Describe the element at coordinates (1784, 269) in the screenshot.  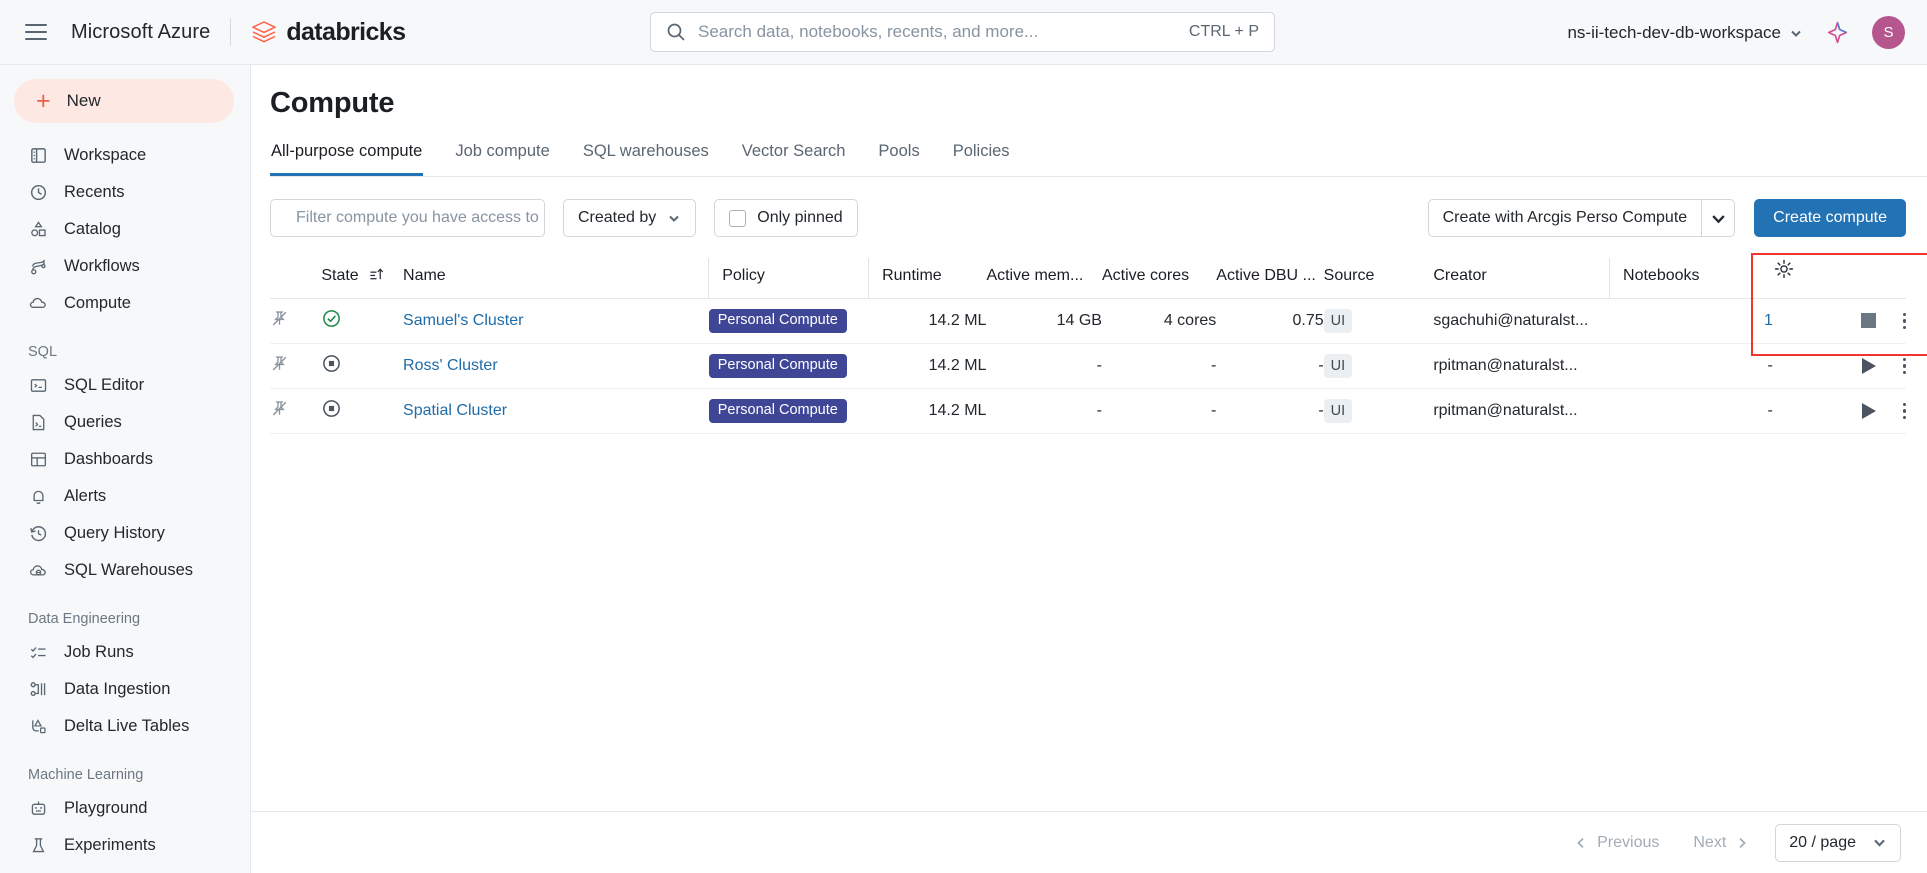
I see `gear-icon` at that location.